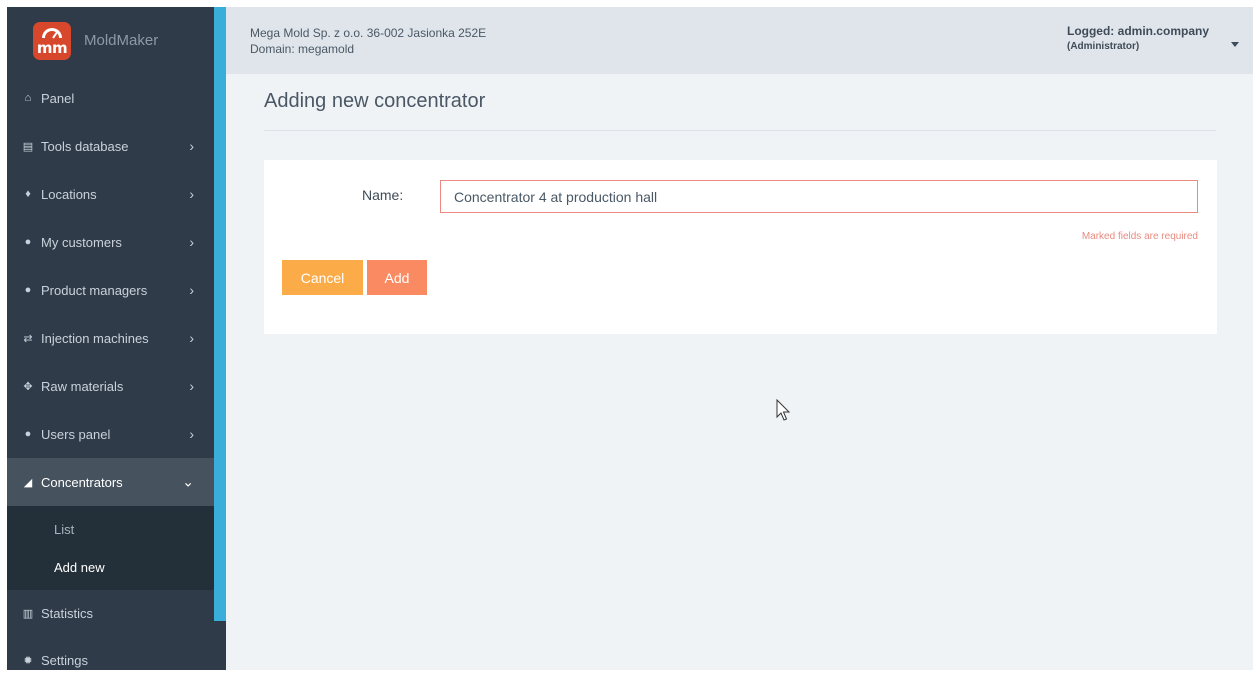  I want to click on cancel-button: Cancel, so click(322, 277).